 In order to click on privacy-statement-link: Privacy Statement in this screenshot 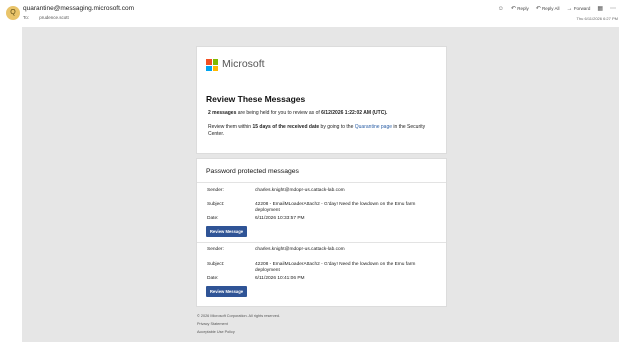, I will do `click(212, 324)`.